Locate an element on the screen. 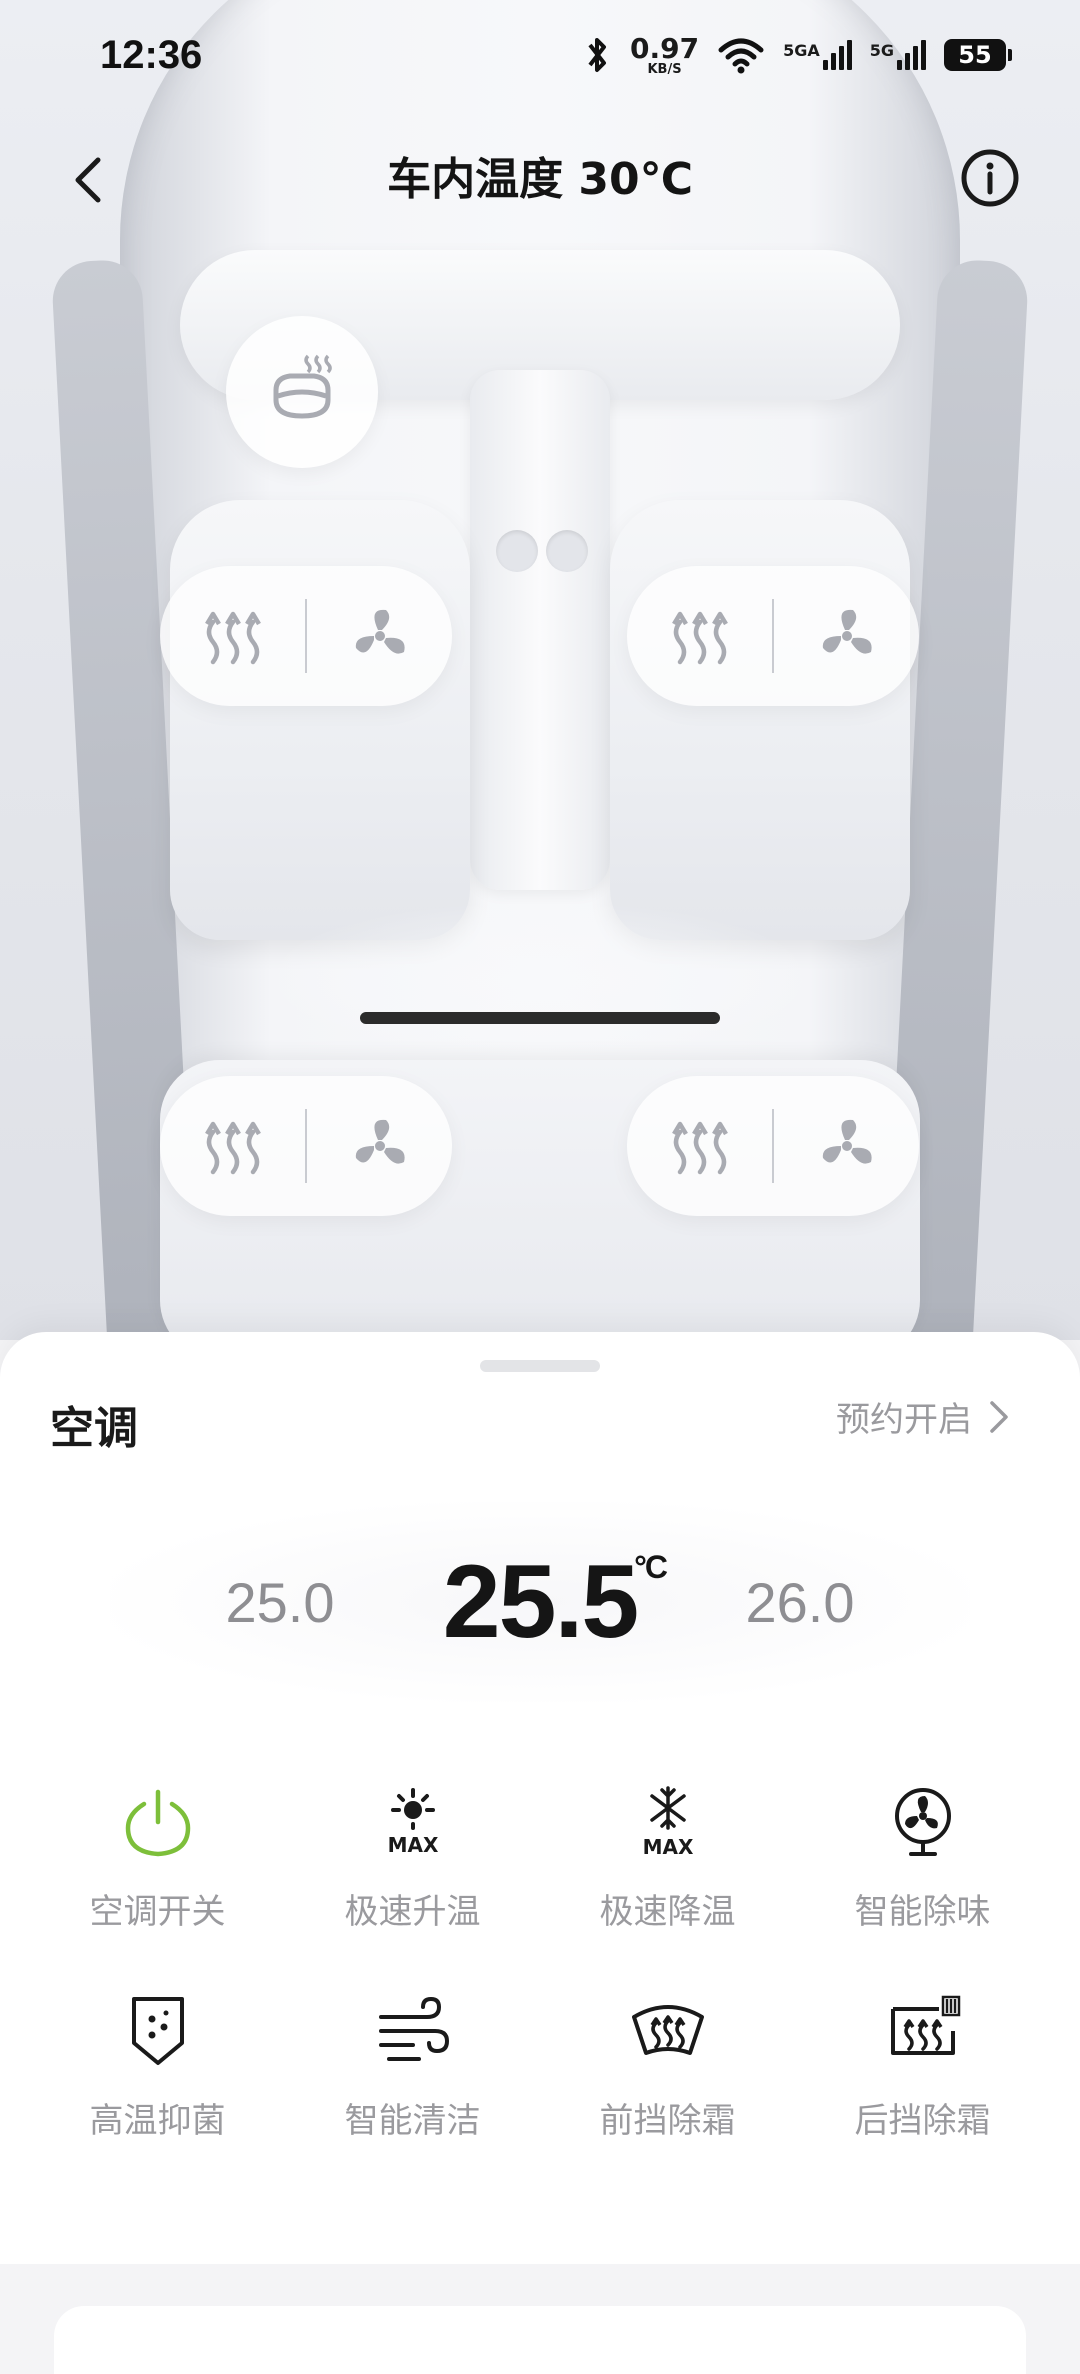 This screenshot has width=1080, height=2374. temp-current-value: 25.5 is located at coordinates (540, 1601).